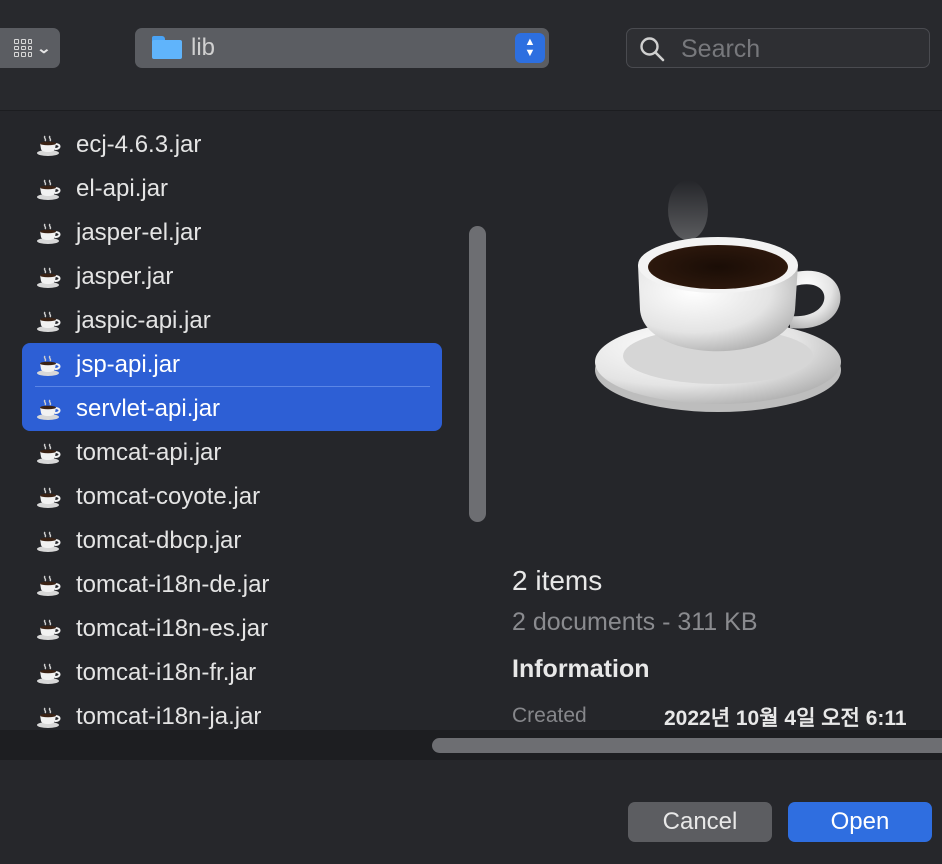  What do you see at coordinates (700, 822) in the screenshot?
I see `cancel-button: Cancel` at bounding box center [700, 822].